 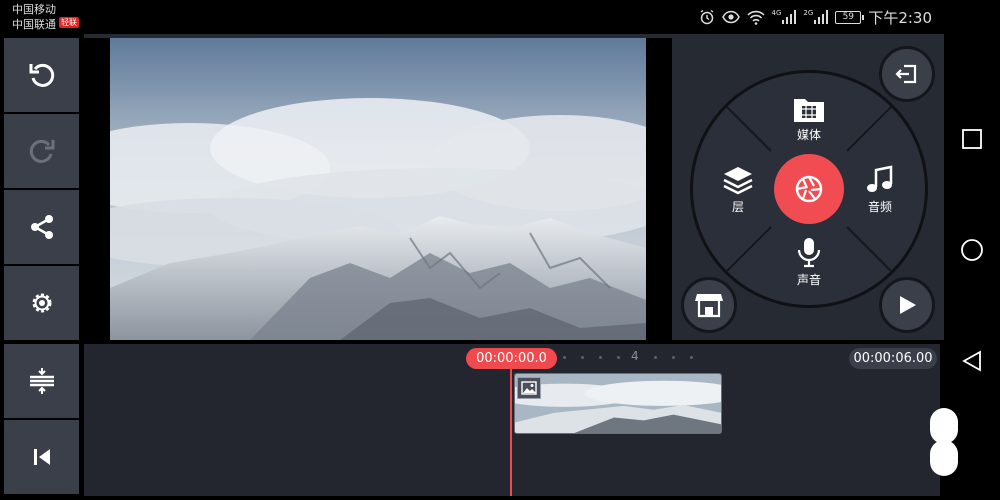 I want to click on skip-to-start-button, so click(x=41, y=457).